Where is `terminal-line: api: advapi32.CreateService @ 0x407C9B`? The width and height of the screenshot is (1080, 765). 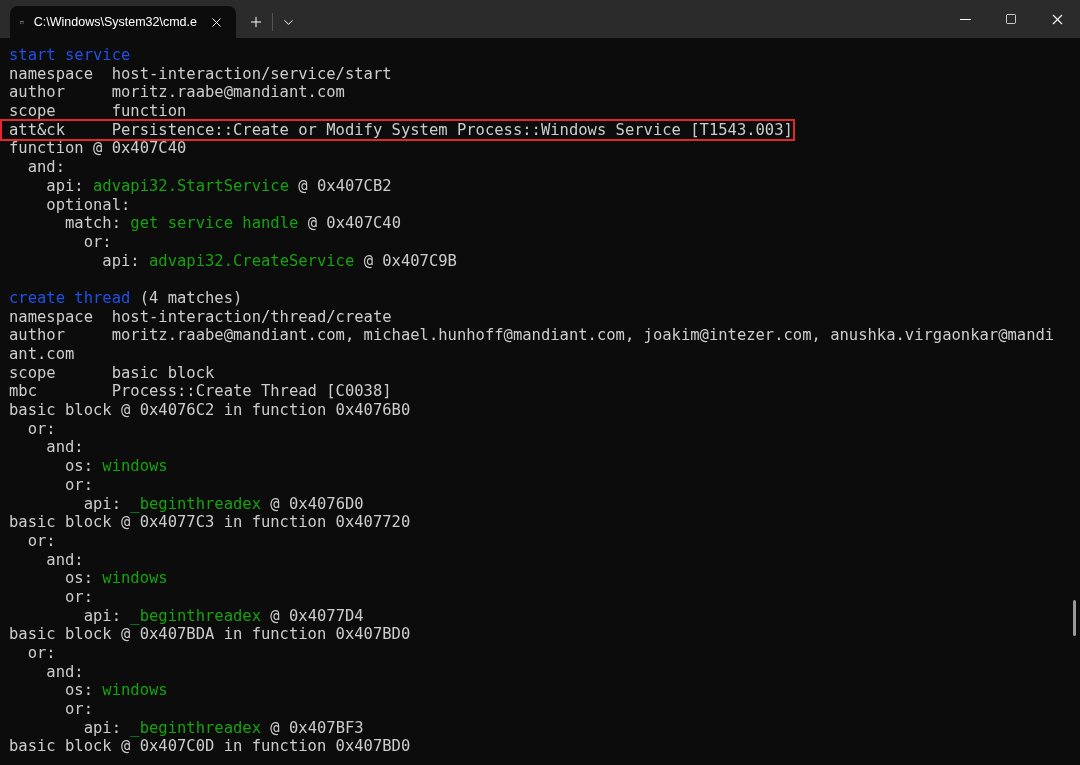
terminal-line: api: advapi32.CreateService @ 0x407C9B is located at coordinates (279, 261).